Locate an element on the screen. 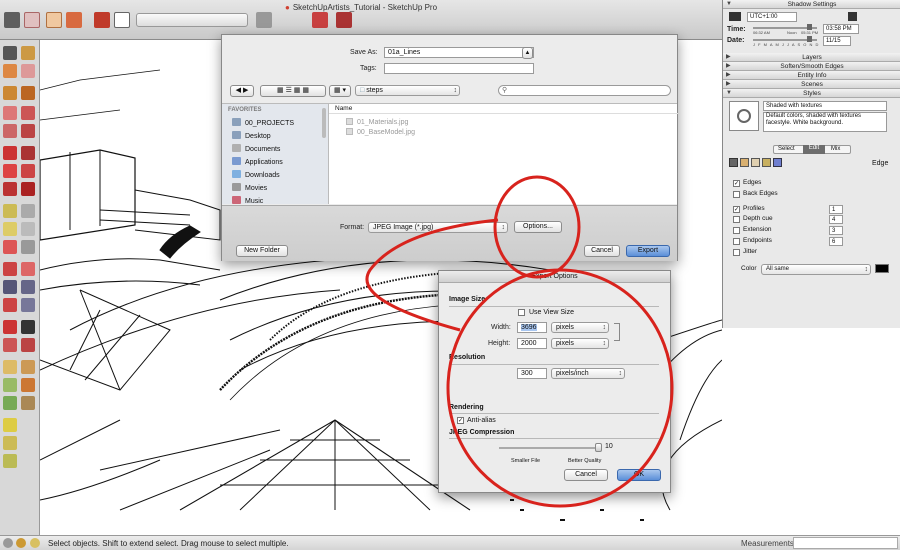  select-icon is located at coordinates (10, 53).